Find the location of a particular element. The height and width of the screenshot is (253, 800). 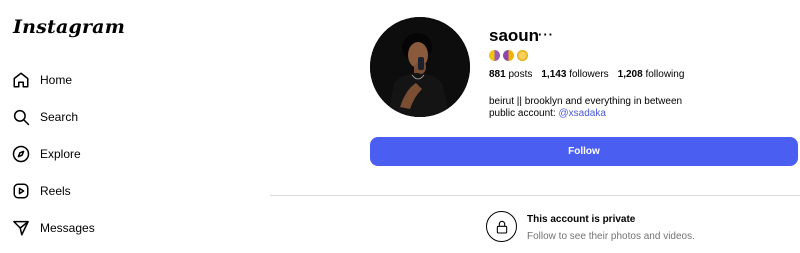

home-icon is located at coordinates (21, 80).